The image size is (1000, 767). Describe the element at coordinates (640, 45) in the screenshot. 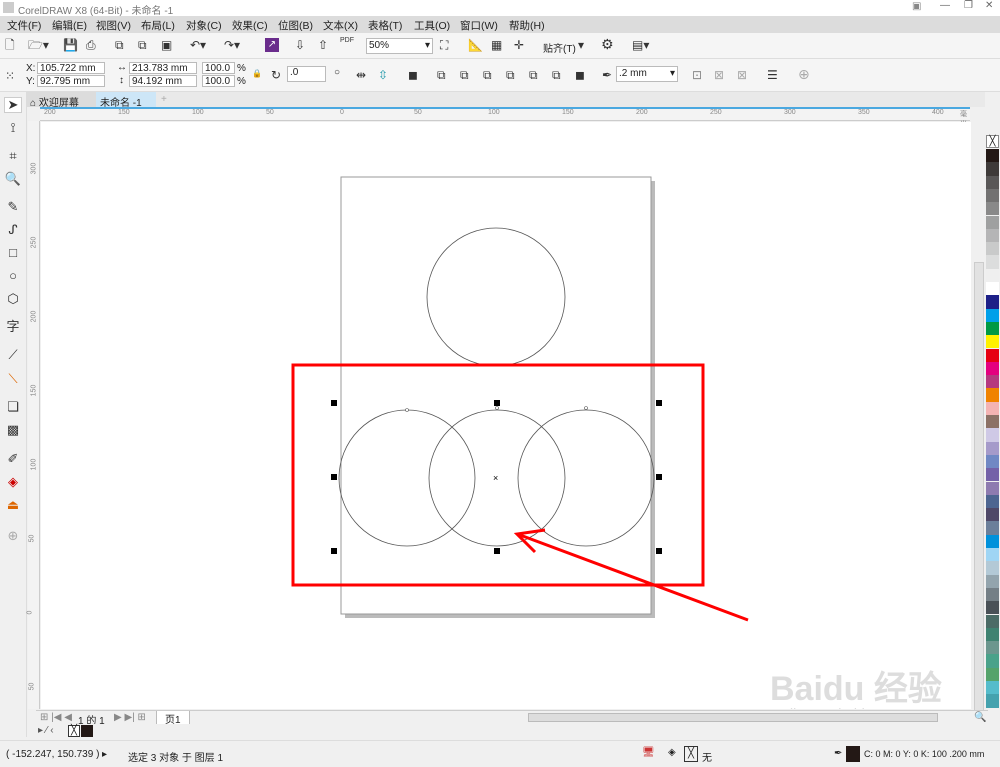

I see `application-launcher-icon: ▤▾` at that location.